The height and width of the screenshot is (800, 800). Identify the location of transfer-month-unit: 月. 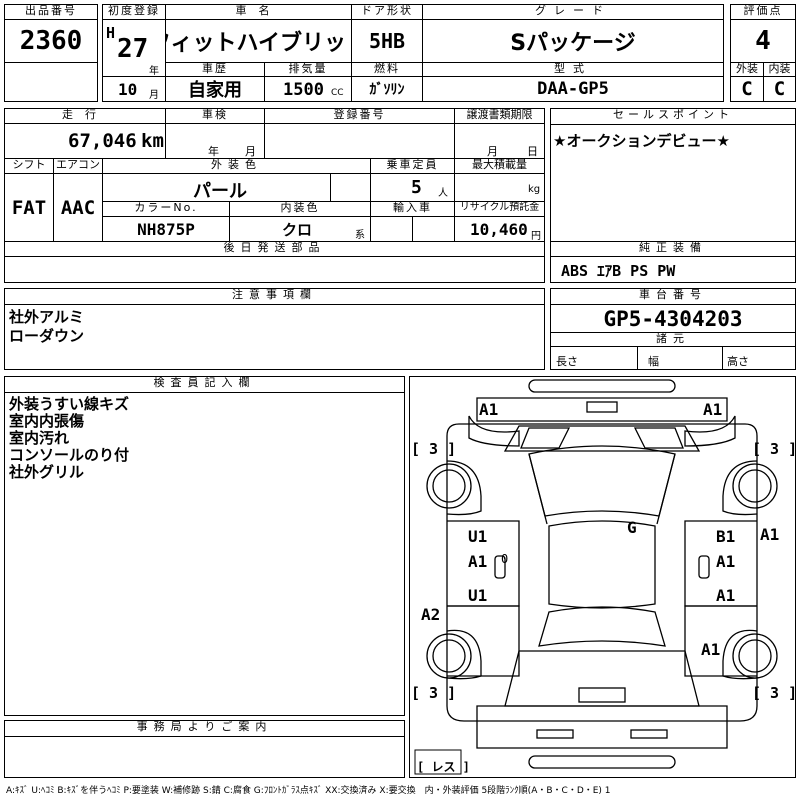
(492, 151).